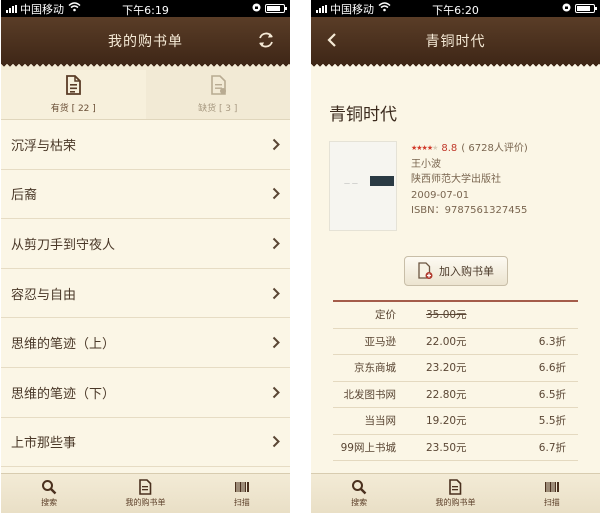 The image size is (600, 513). Describe the element at coordinates (385, 315) in the screenshot. I see `price-label: 定价` at that location.